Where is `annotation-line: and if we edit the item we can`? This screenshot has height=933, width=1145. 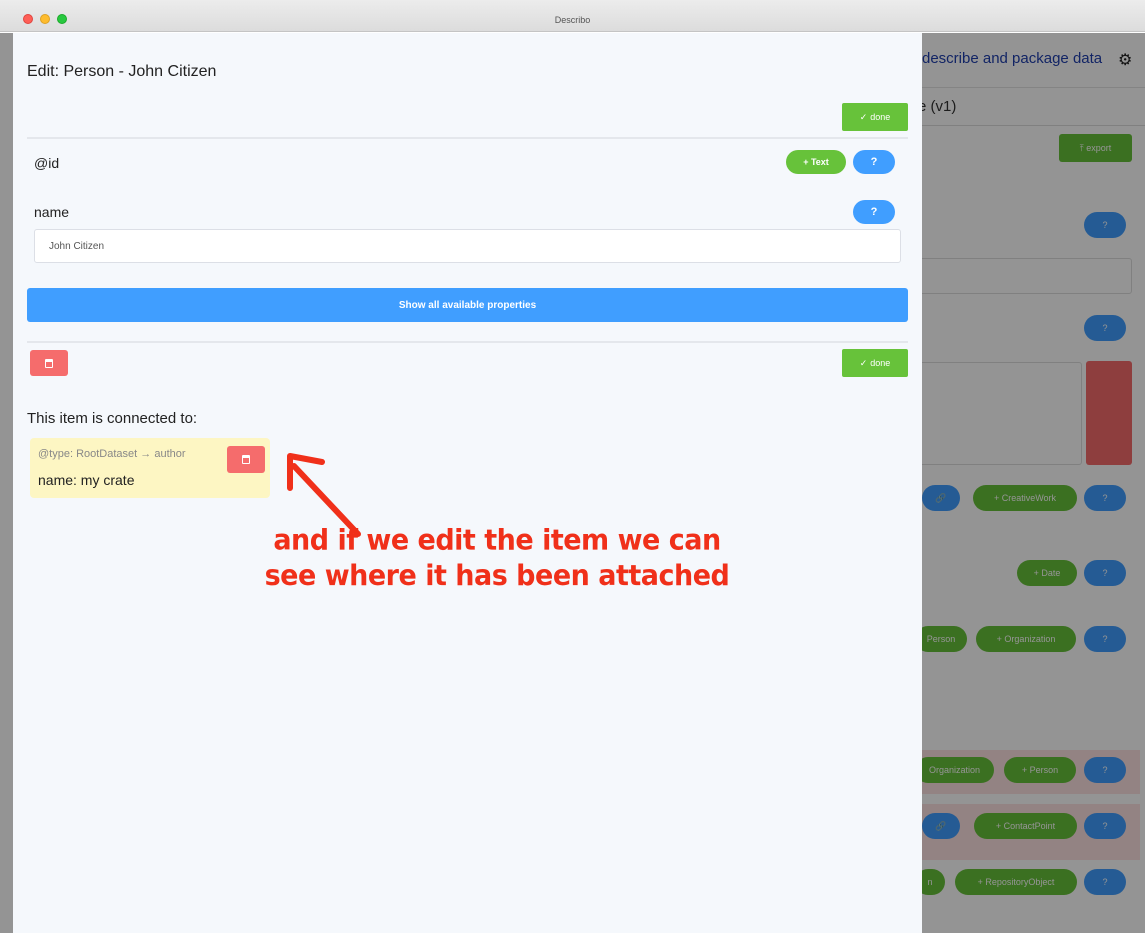 annotation-line: and if we edit the item we can is located at coordinates (497, 540).